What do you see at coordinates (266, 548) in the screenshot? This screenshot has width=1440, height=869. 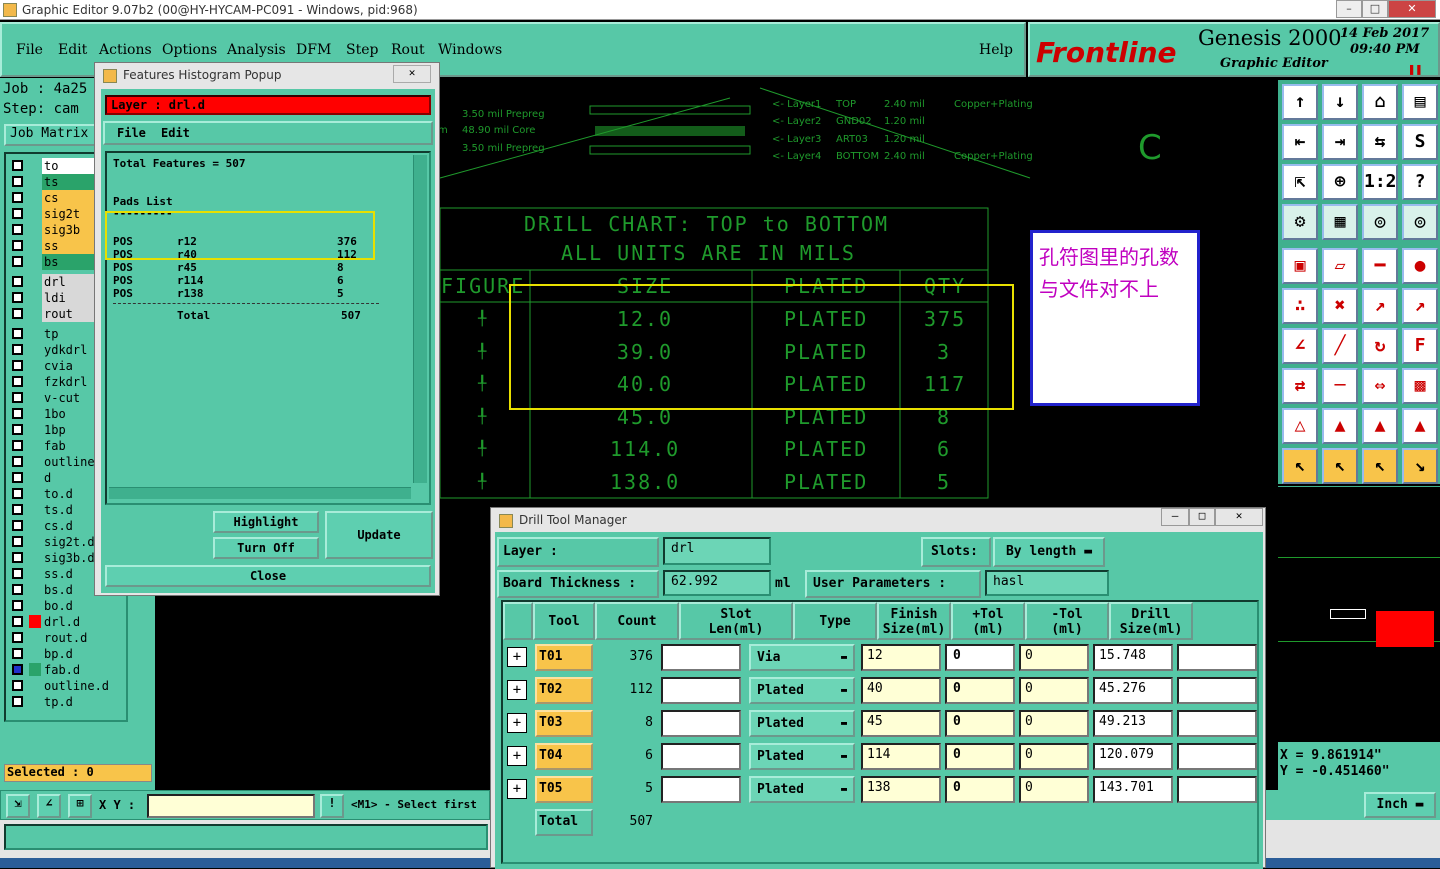 I see `turn-off-button: Turn Off` at bounding box center [266, 548].